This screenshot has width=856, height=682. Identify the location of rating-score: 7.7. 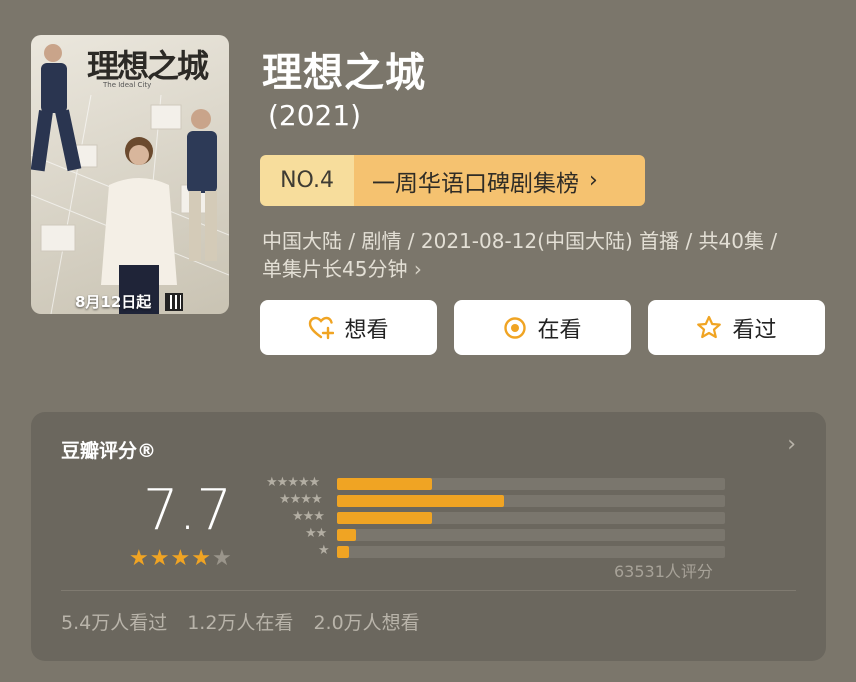
(188, 510).